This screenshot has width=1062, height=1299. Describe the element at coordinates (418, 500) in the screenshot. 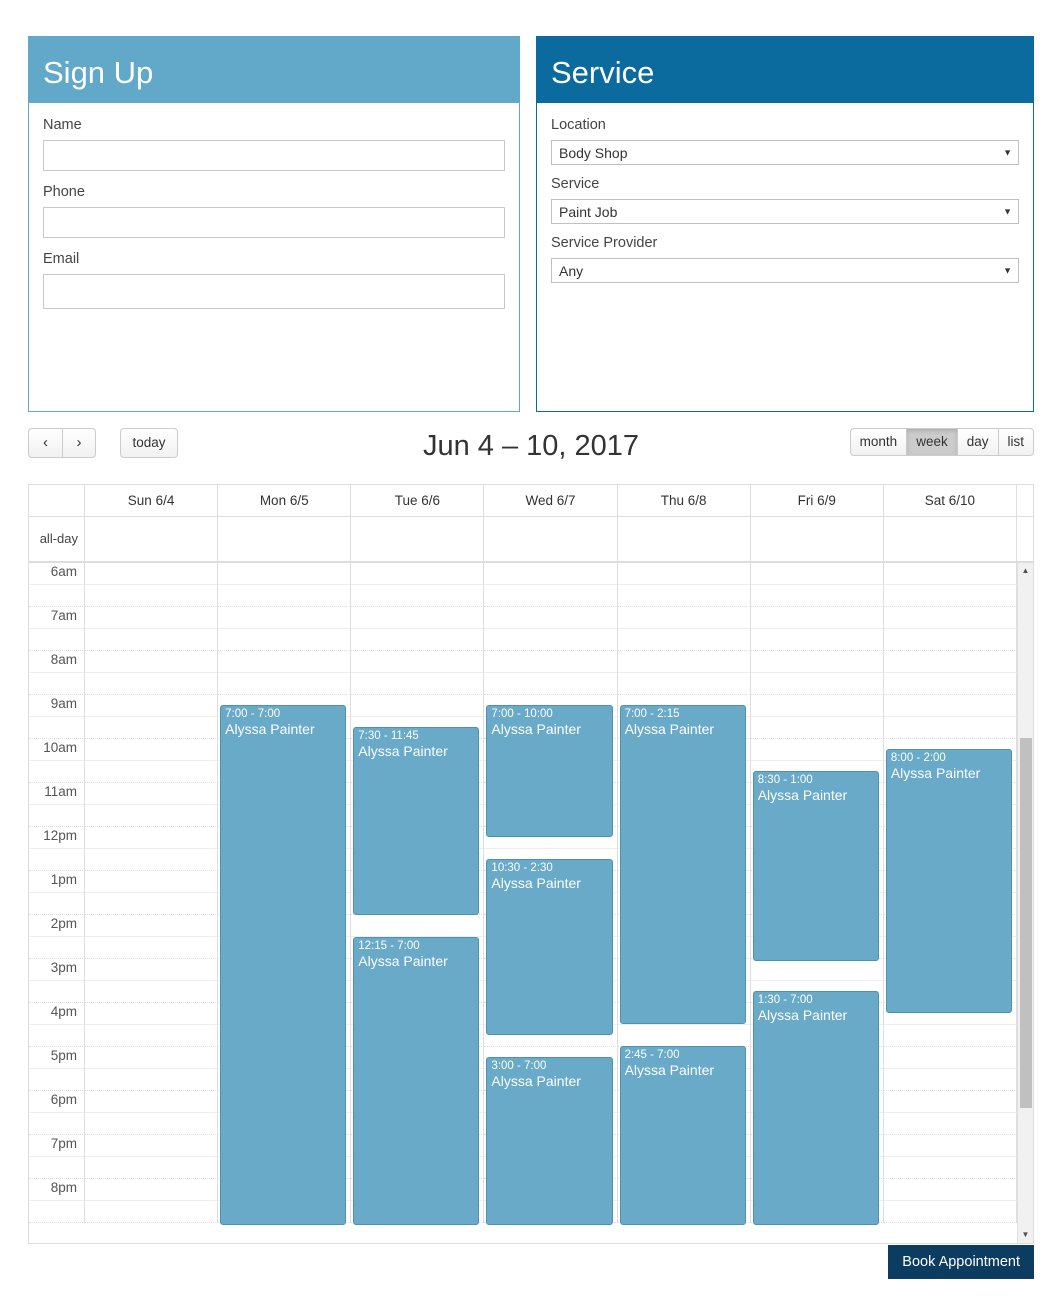

I see `day-header-tue: Tue 6/6` at that location.